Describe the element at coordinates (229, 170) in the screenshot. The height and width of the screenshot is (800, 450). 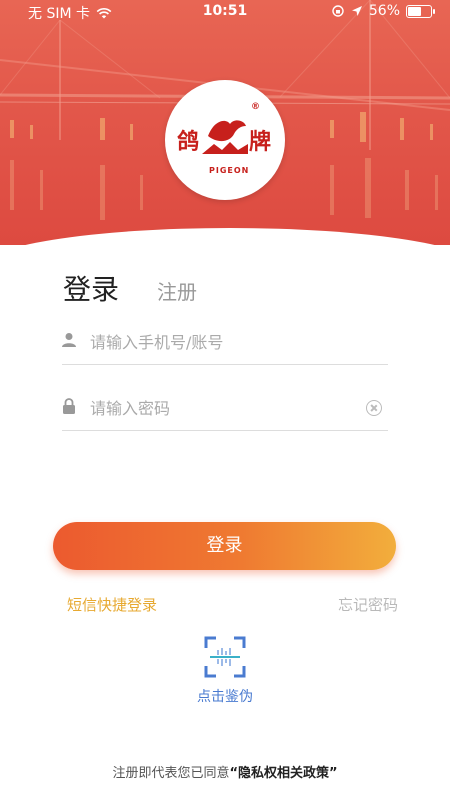
I see `logo-english: PIGEON` at that location.